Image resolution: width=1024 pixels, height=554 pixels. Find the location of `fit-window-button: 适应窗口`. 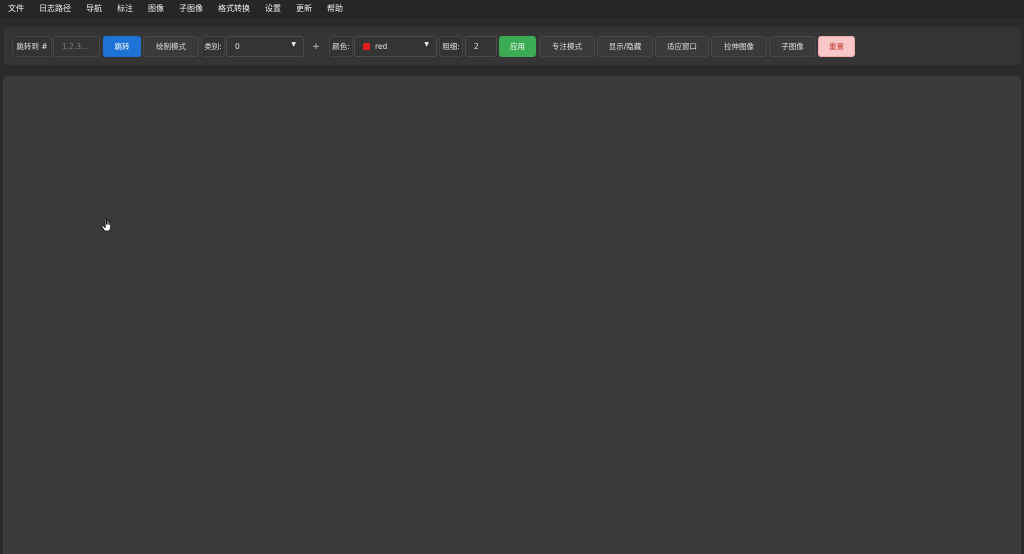

fit-window-button: 适应窗口 is located at coordinates (682, 46).